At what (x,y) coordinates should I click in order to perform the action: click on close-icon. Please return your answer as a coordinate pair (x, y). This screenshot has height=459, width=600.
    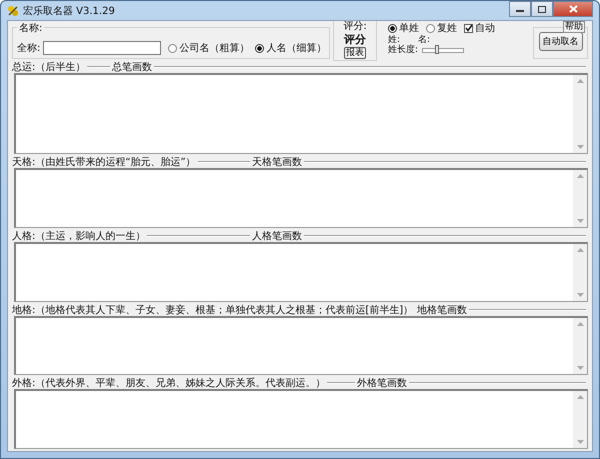
    Looking at the image, I should click on (573, 9).